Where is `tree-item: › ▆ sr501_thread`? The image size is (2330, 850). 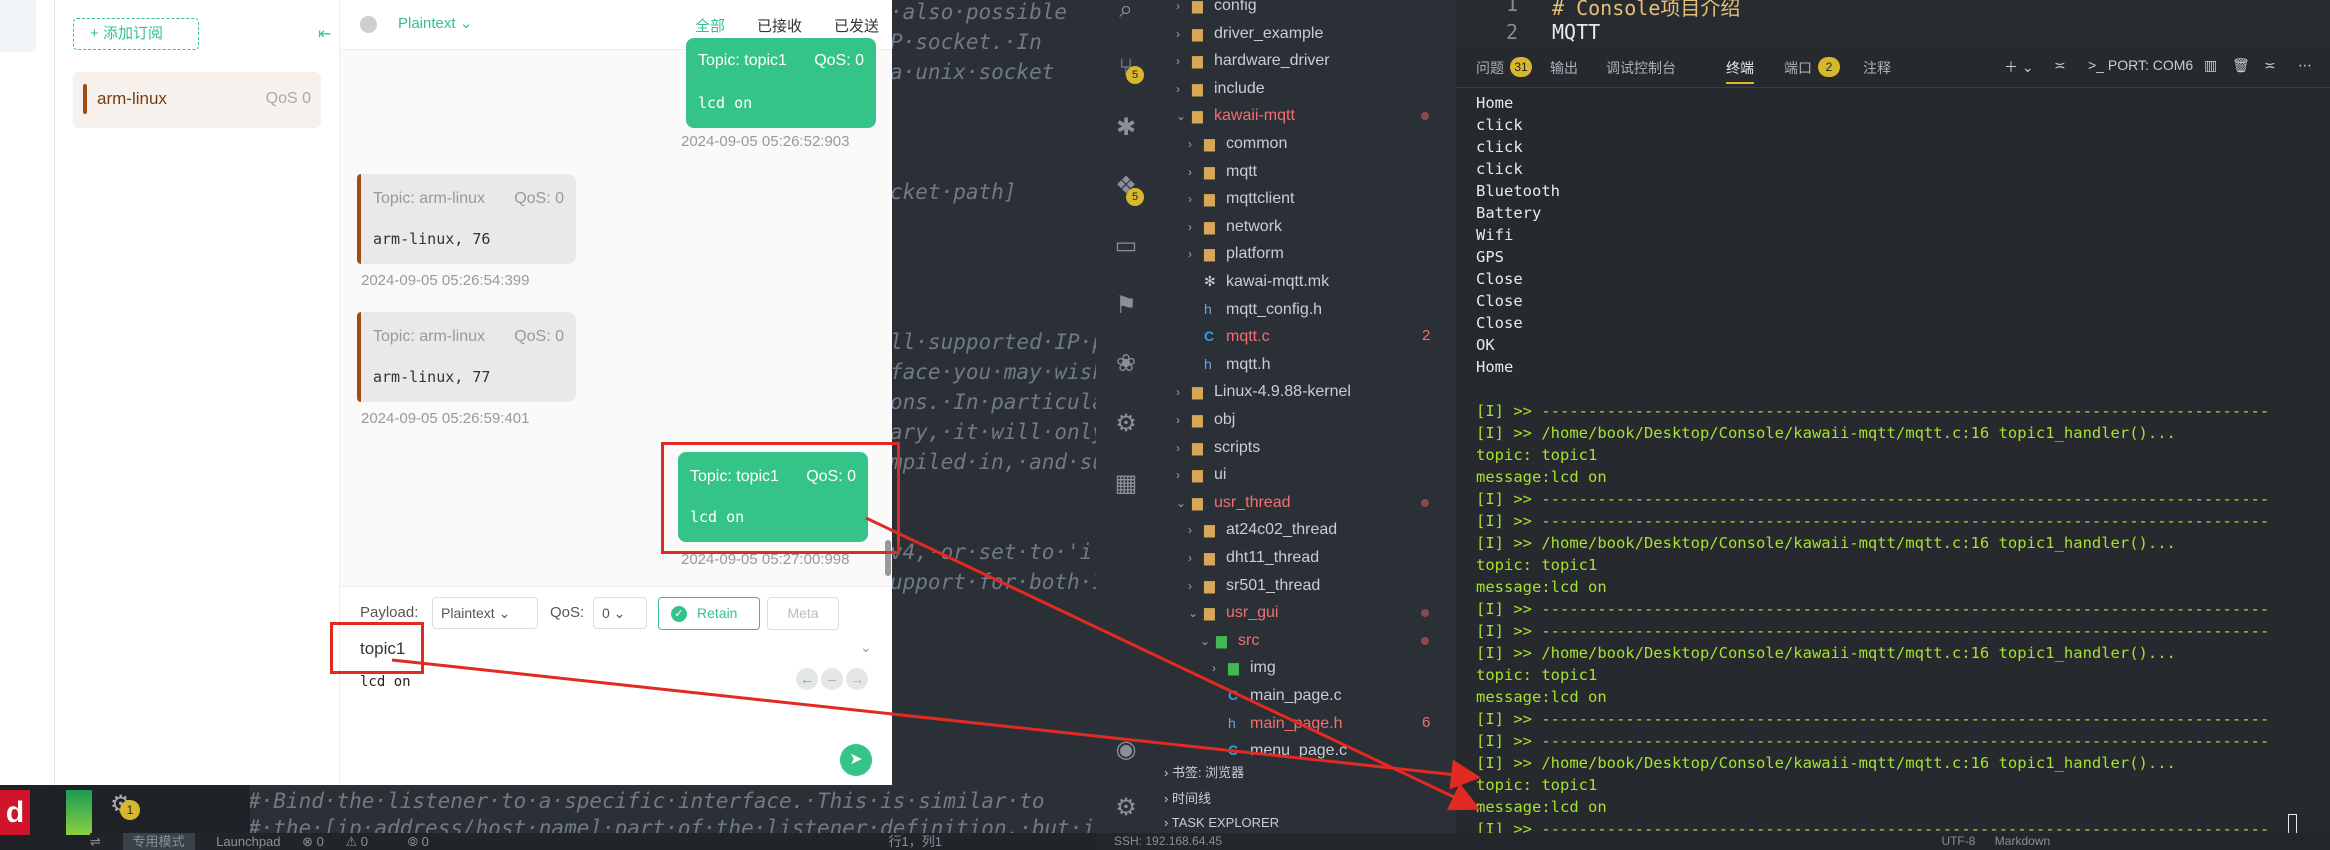 tree-item: › ▆ sr501_thread is located at coordinates (1254, 585).